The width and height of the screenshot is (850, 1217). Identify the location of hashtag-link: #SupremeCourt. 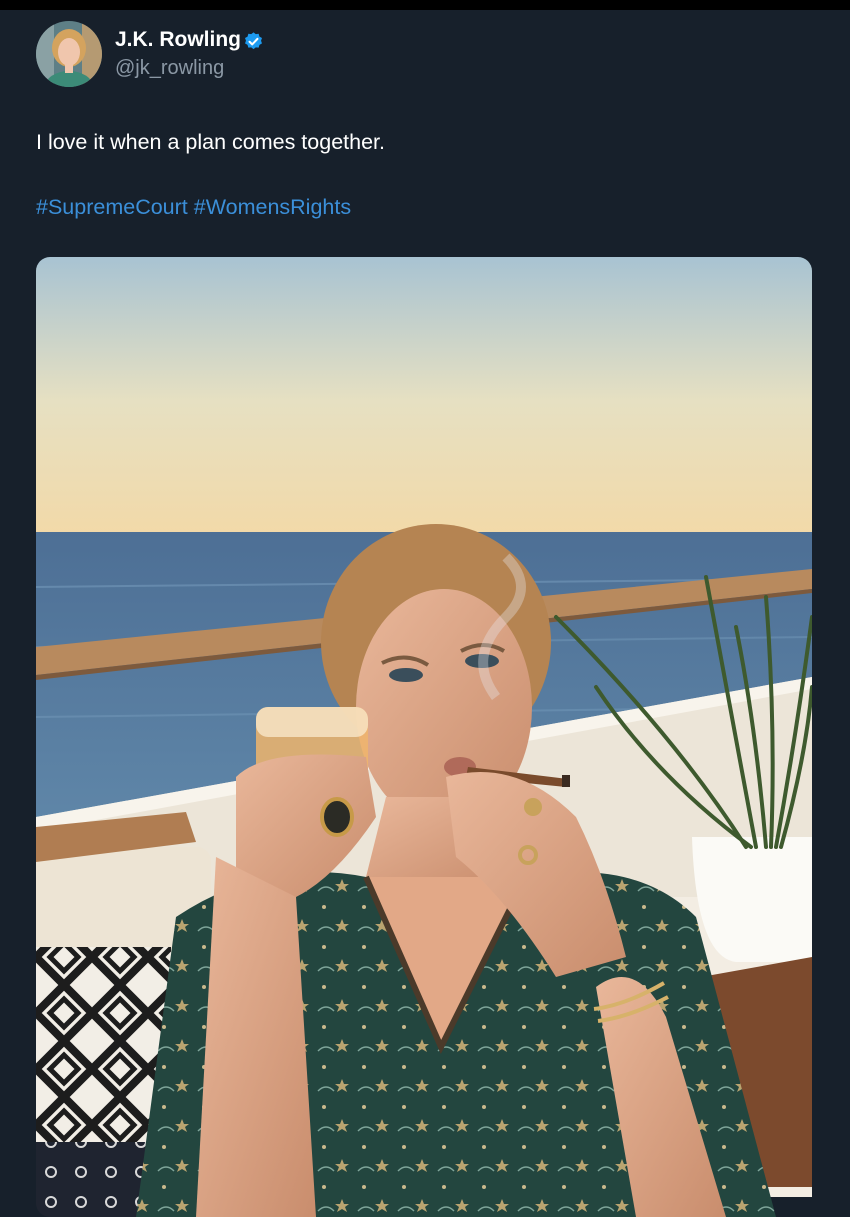
(112, 207).